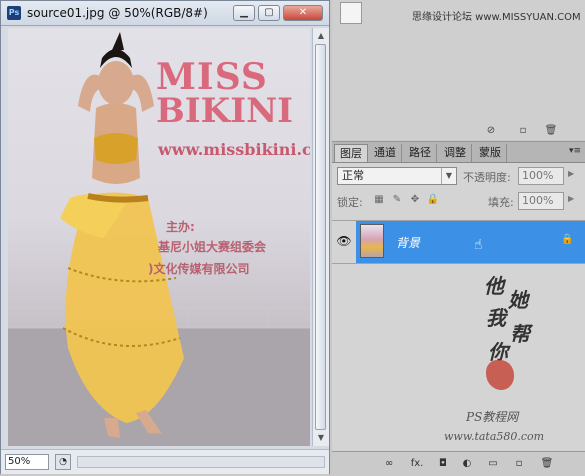 Image resolution: width=585 pixels, height=476 pixels. I want to click on seal-stamp, so click(500, 375).